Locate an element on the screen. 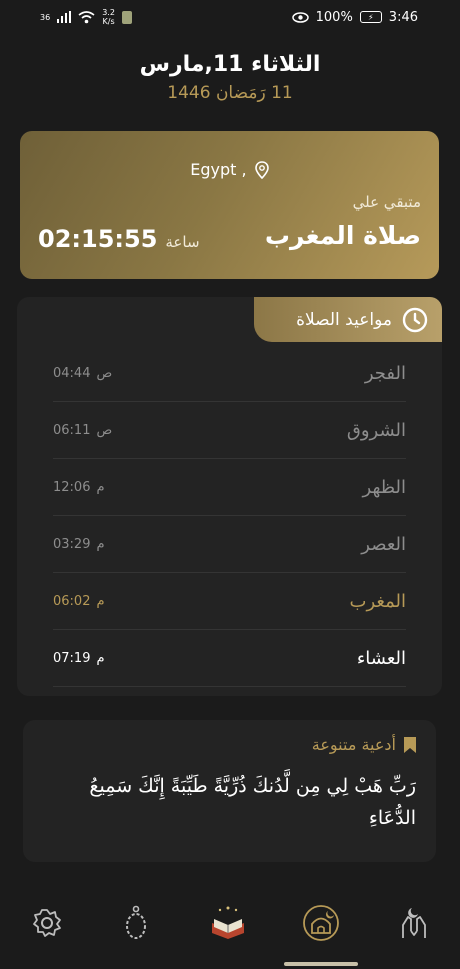  network-speed: 3.2 K/s is located at coordinates (108, 17).